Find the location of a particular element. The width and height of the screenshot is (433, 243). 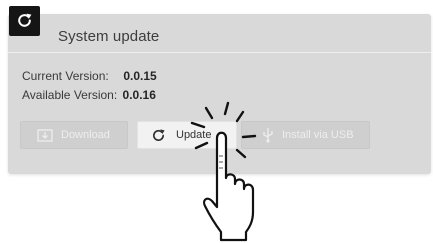

install-usb-label: Install via USB is located at coordinates (318, 135).